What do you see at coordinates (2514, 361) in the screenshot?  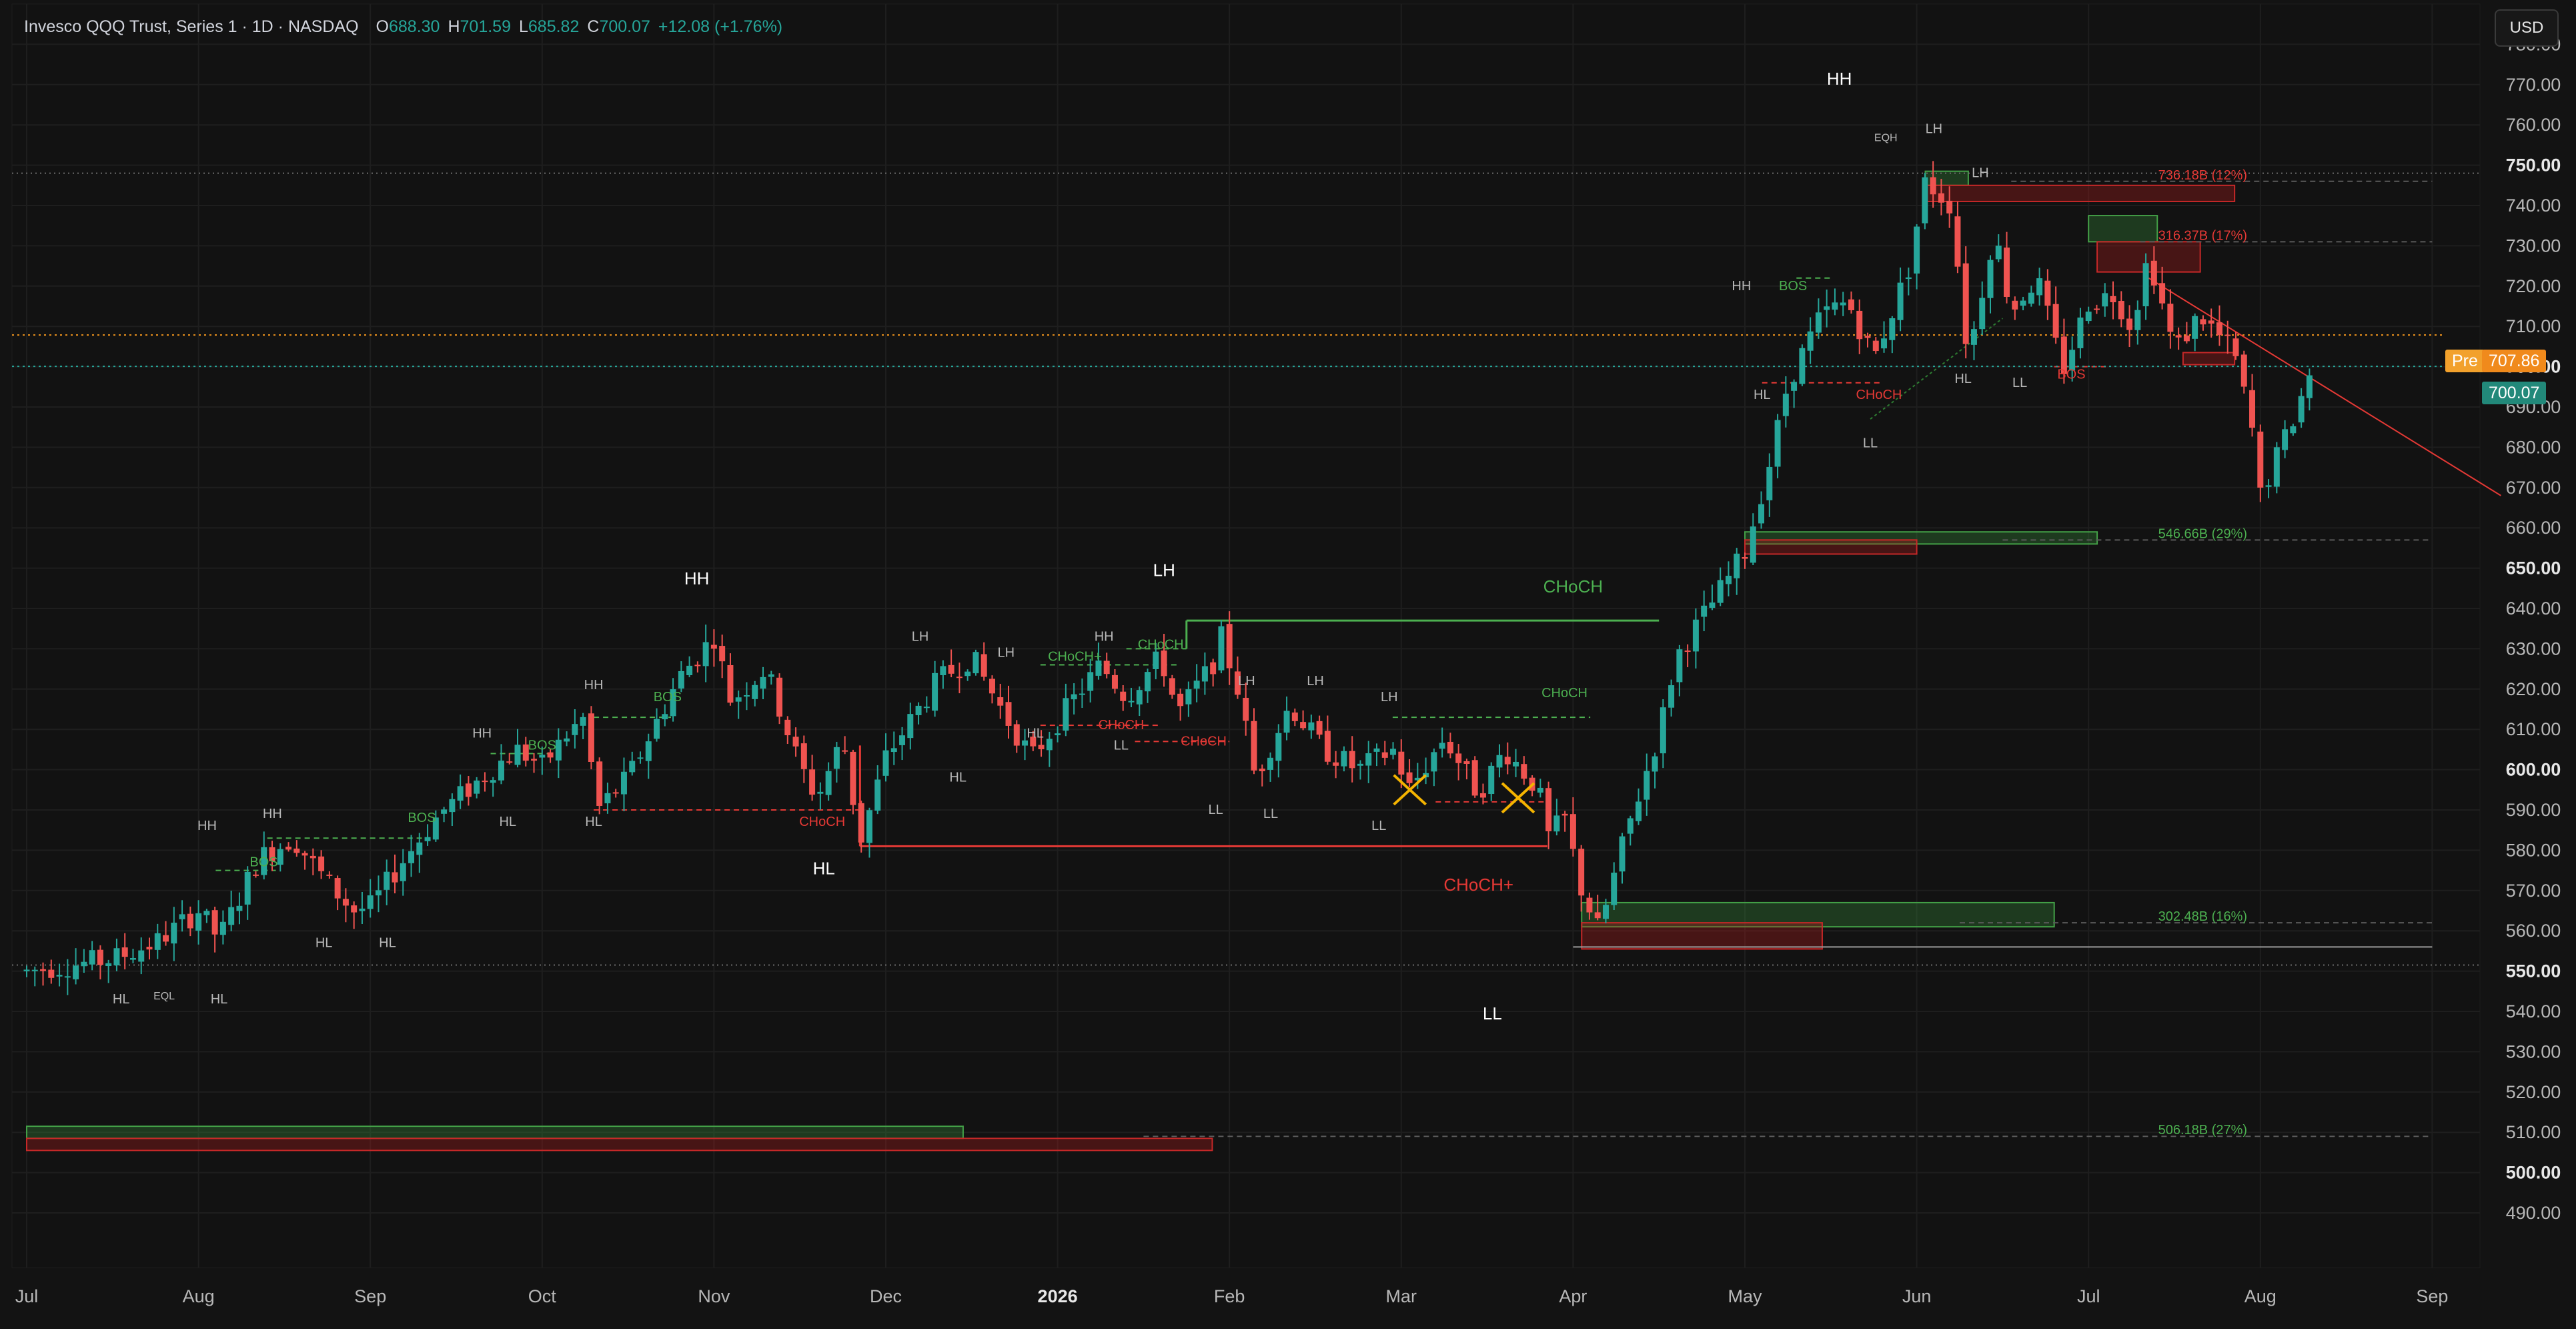 I see `pre-market-price-tag: 707.86` at bounding box center [2514, 361].